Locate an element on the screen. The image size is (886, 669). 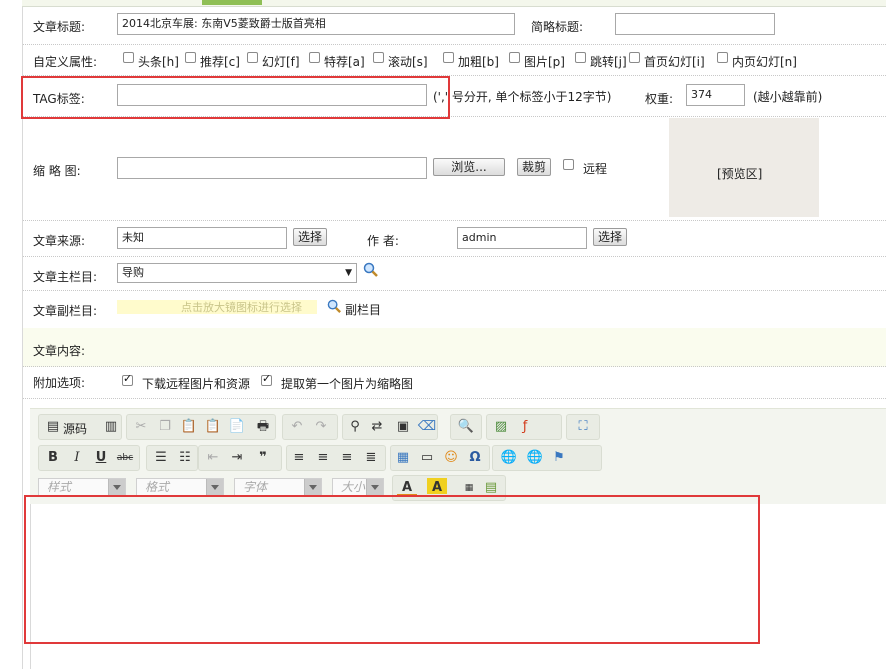
main-column-label: 文章主栏目: is located at coordinates (65, 277).